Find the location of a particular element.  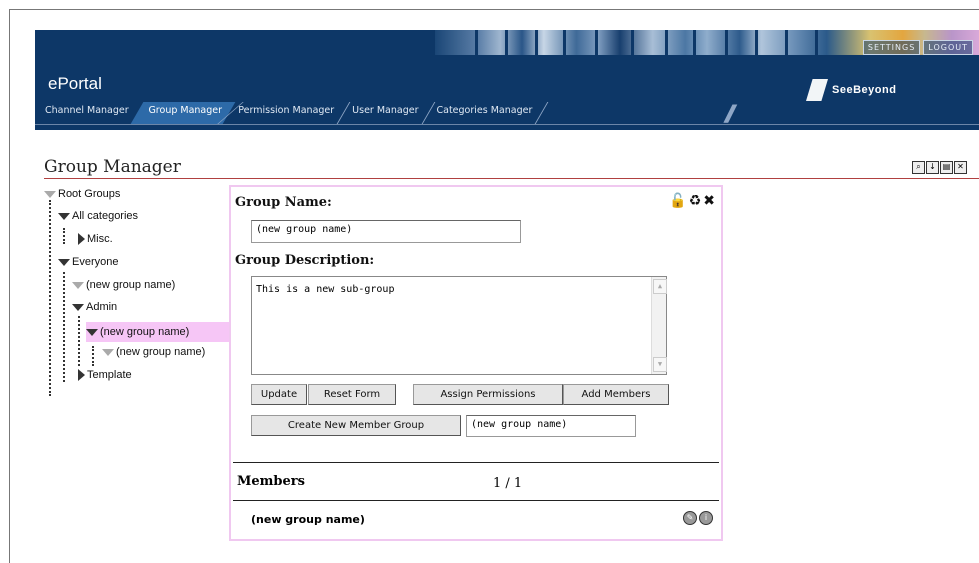

tree-node-misc: Misc. is located at coordinates (94, 239).